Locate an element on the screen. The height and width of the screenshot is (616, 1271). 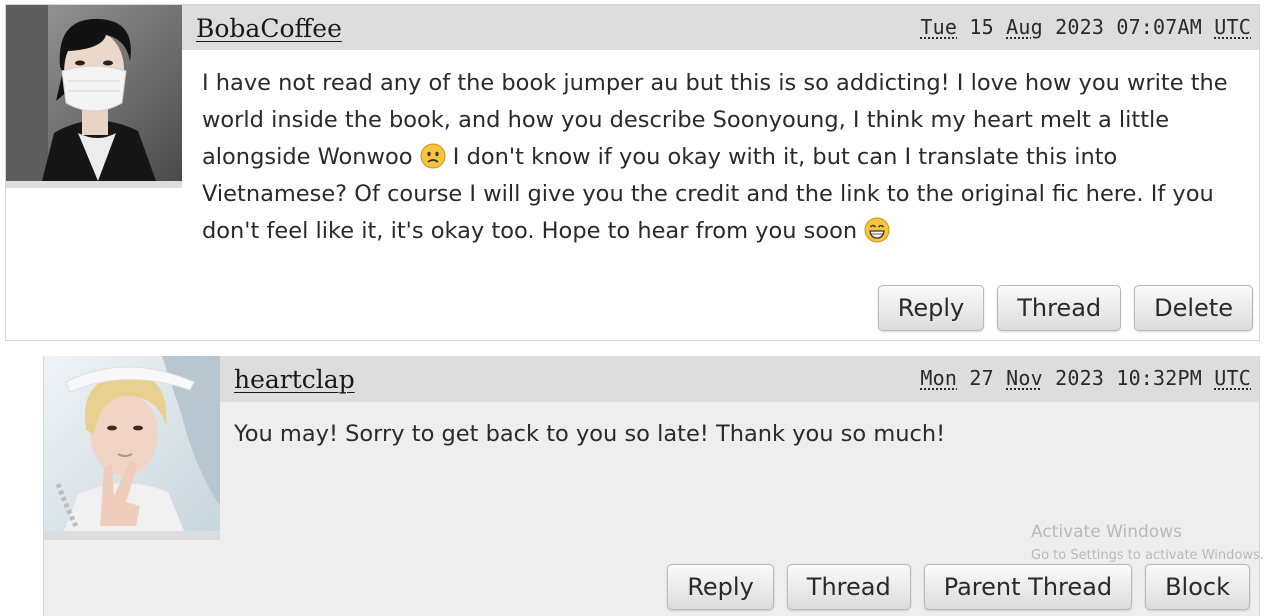
day: 15 is located at coordinates (981, 27).